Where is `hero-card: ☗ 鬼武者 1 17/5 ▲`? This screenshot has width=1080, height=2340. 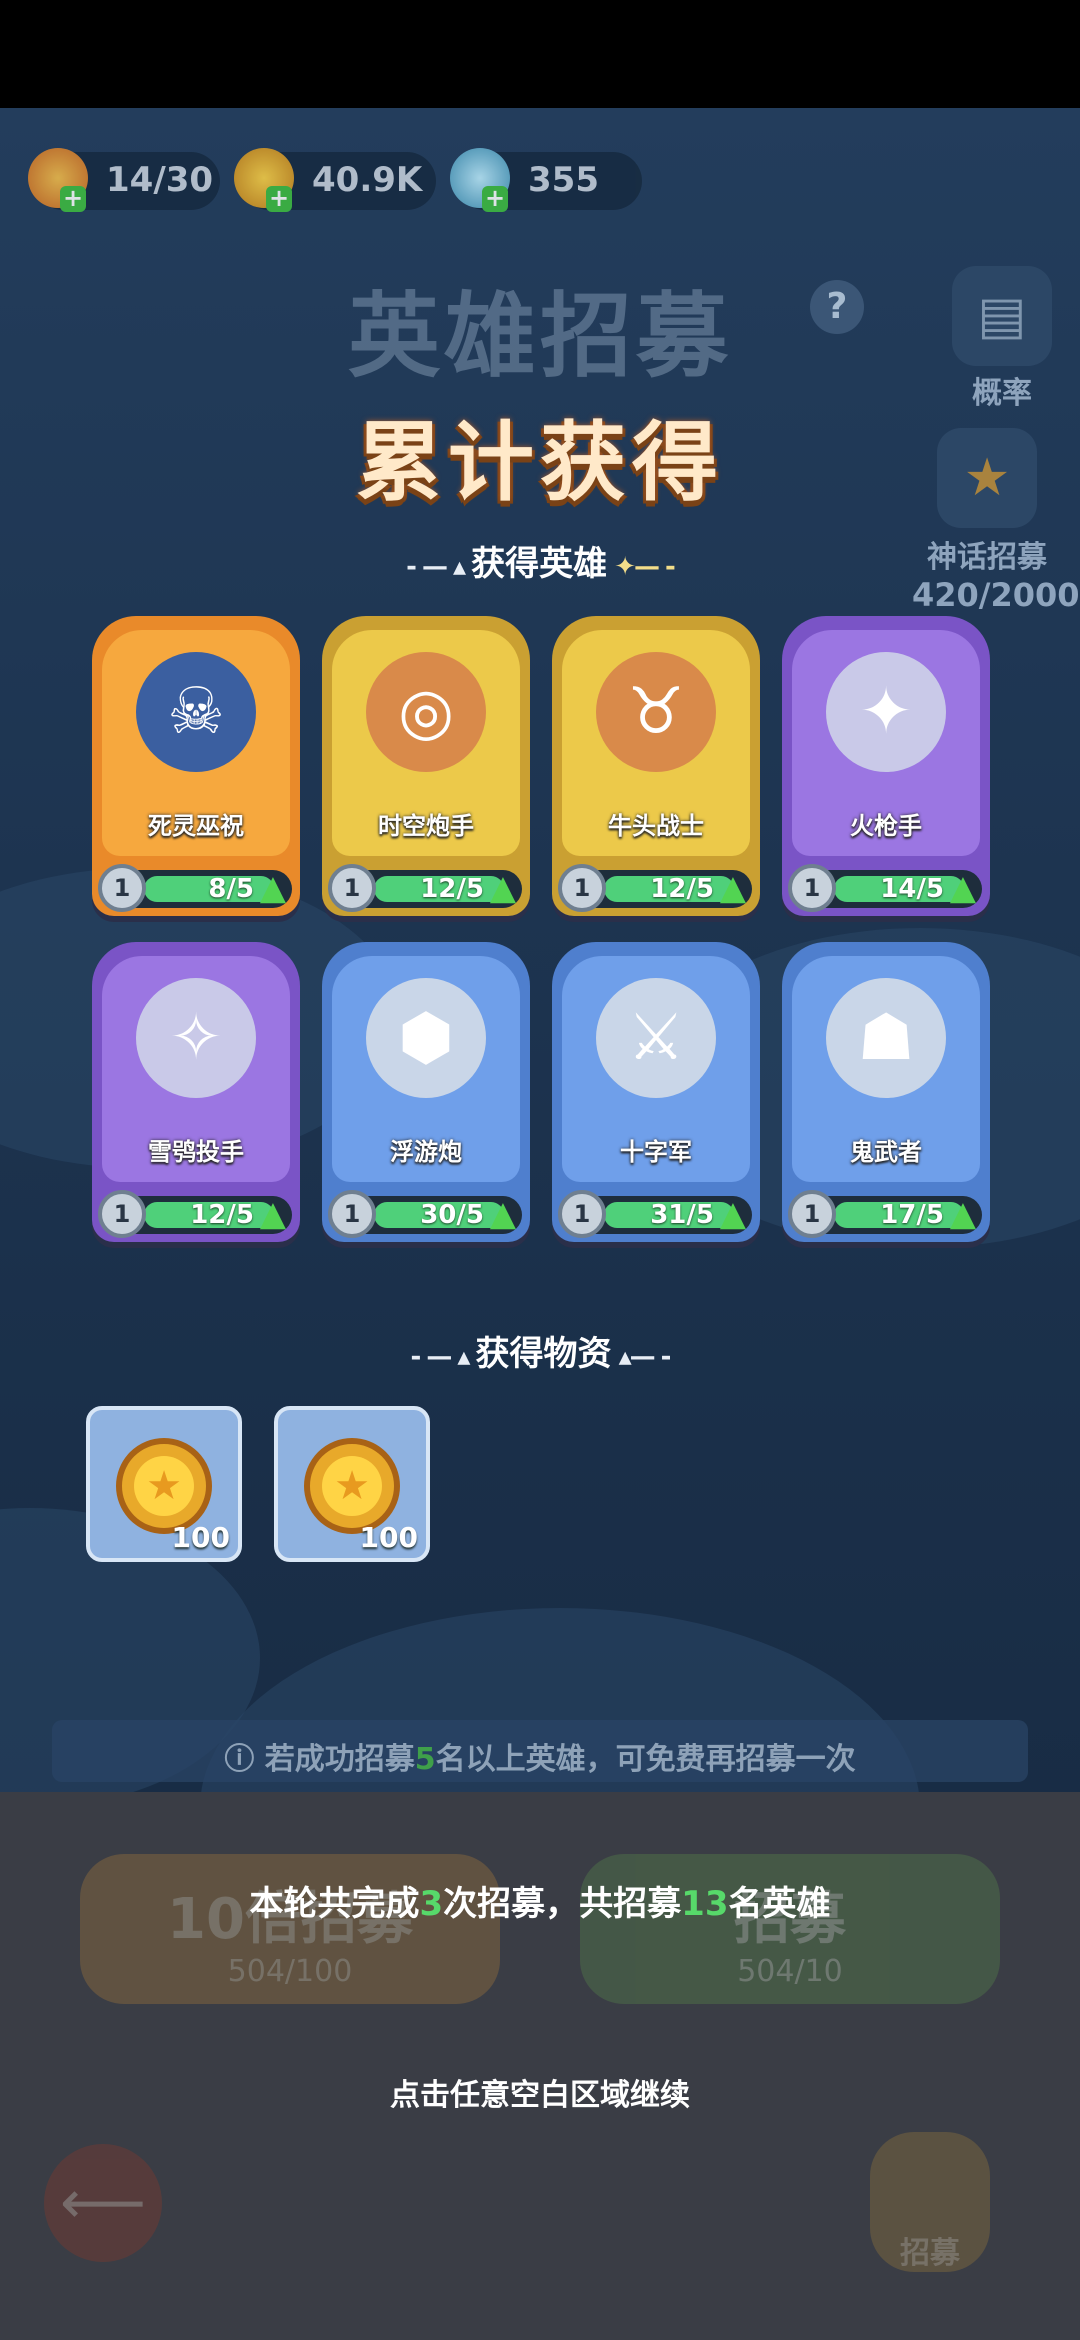 hero-card: ☗ 鬼武者 1 17/5 ▲ is located at coordinates (886, 1097).